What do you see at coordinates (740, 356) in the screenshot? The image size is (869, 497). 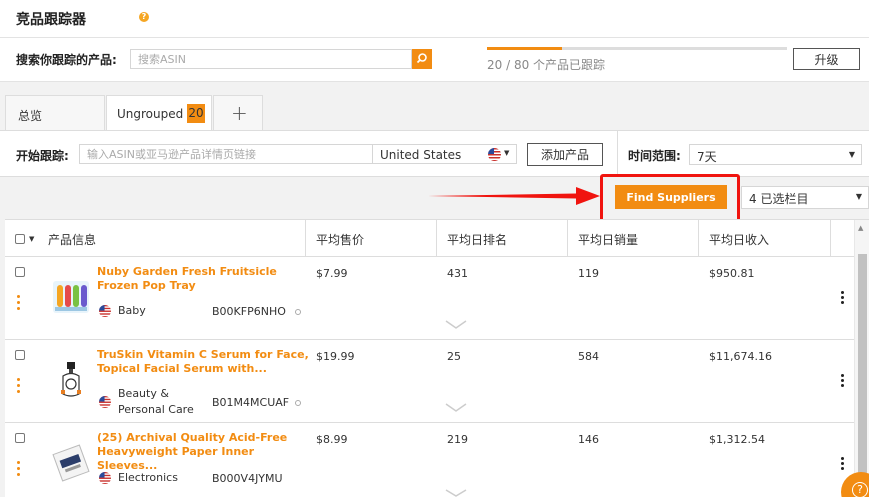 I see `avg-revenue: $11,674.16` at bounding box center [740, 356].